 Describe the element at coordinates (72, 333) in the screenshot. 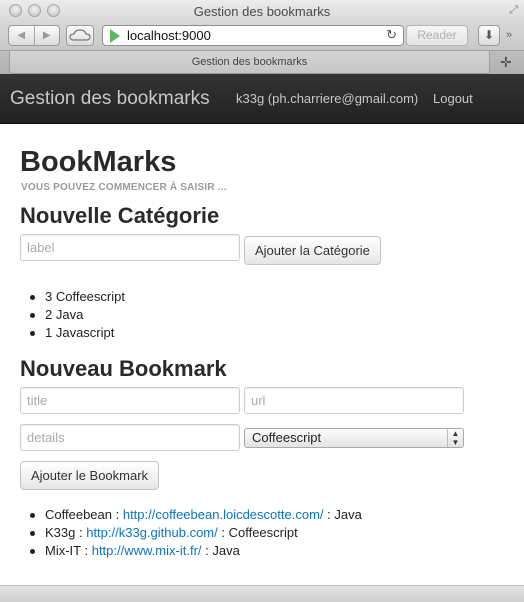

I see `category-item: 1 Javascript` at that location.